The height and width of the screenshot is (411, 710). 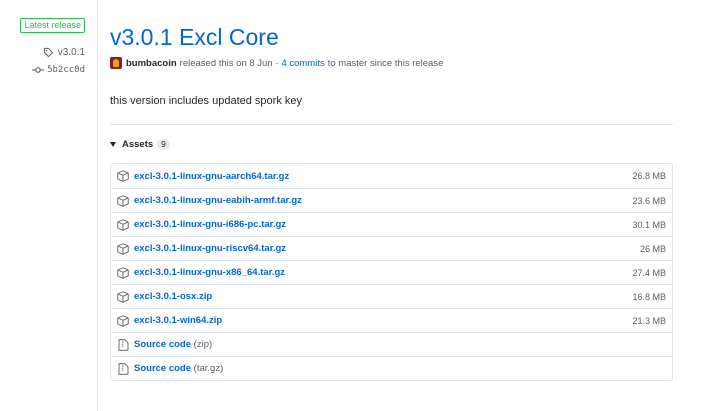 What do you see at coordinates (391, 124) in the screenshot?
I see `divider` at bounding box center [391, 124].